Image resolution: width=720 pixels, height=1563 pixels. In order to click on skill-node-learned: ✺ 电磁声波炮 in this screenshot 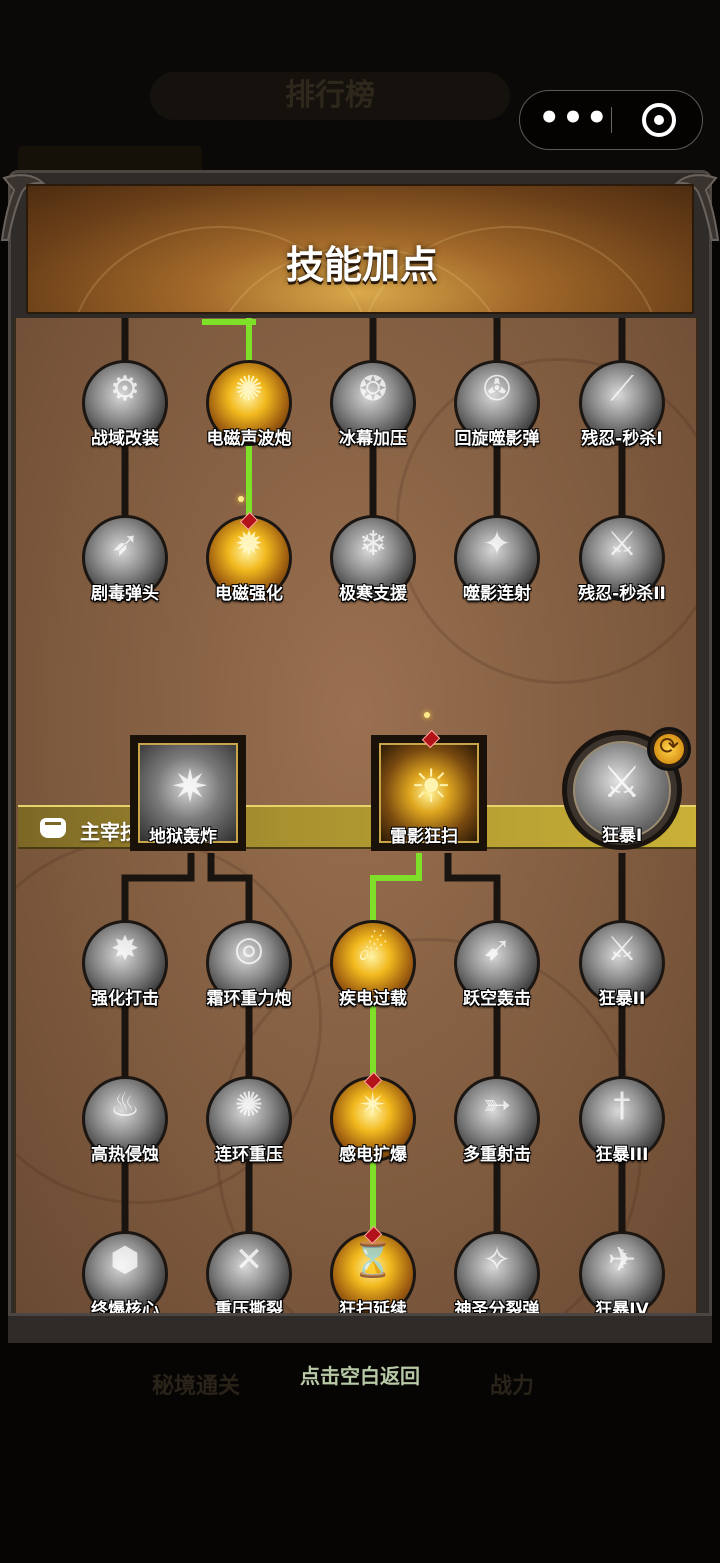, I will do `click(249, 404)`.